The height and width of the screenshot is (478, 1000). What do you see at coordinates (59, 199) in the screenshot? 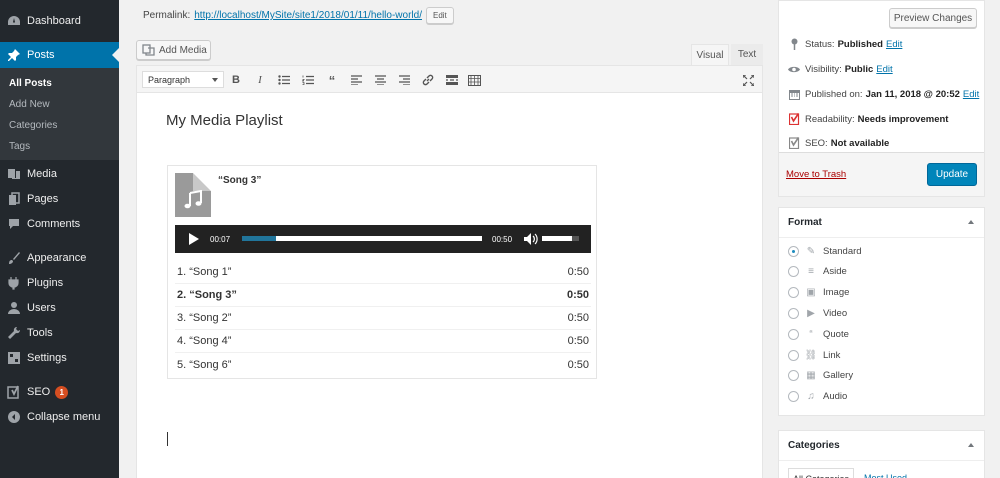
I see `sidebar-item-pages: Pages` at bounding box center [59, 199].